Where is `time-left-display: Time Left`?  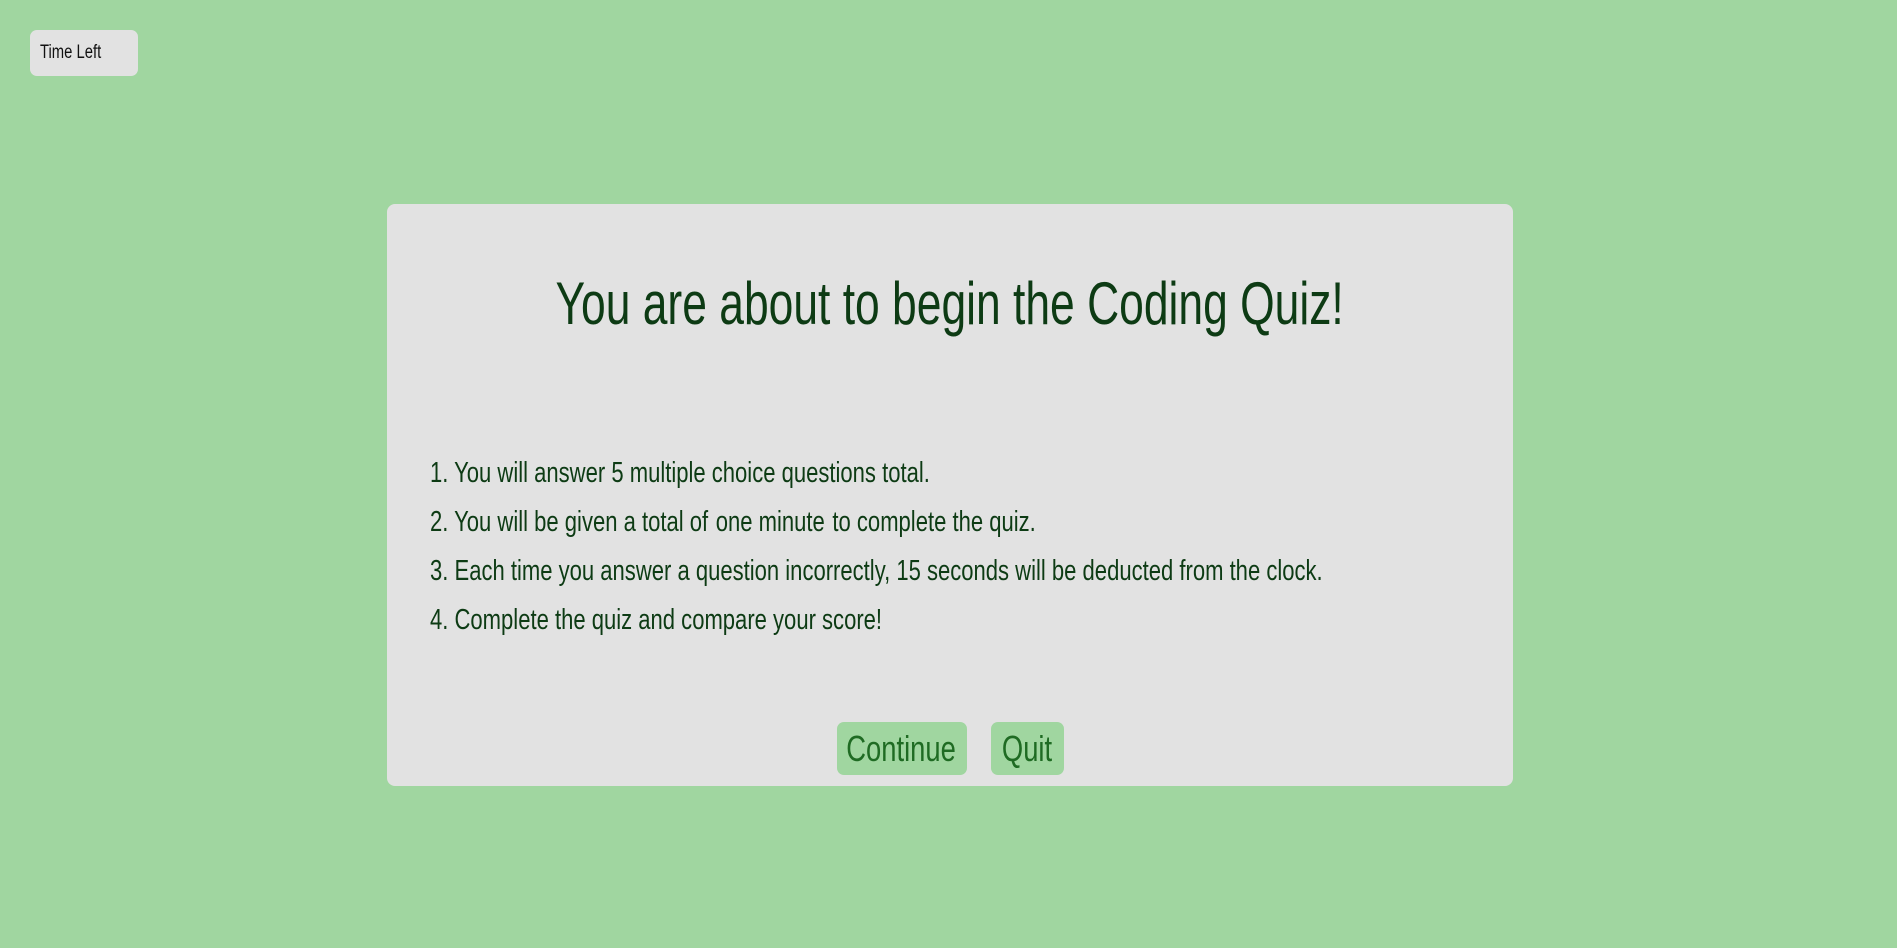
time-left-display: Time Left is located at coordinates (84, 53).